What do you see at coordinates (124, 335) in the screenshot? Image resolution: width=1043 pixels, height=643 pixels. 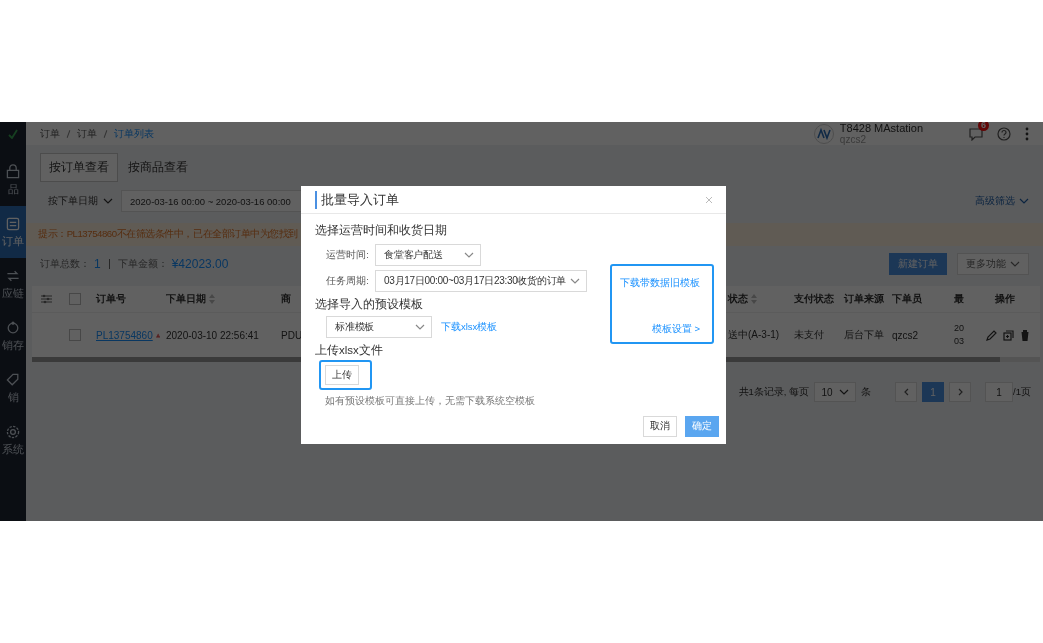 I see `order-number-link: PL13754860` at bounding box center [124, 335].